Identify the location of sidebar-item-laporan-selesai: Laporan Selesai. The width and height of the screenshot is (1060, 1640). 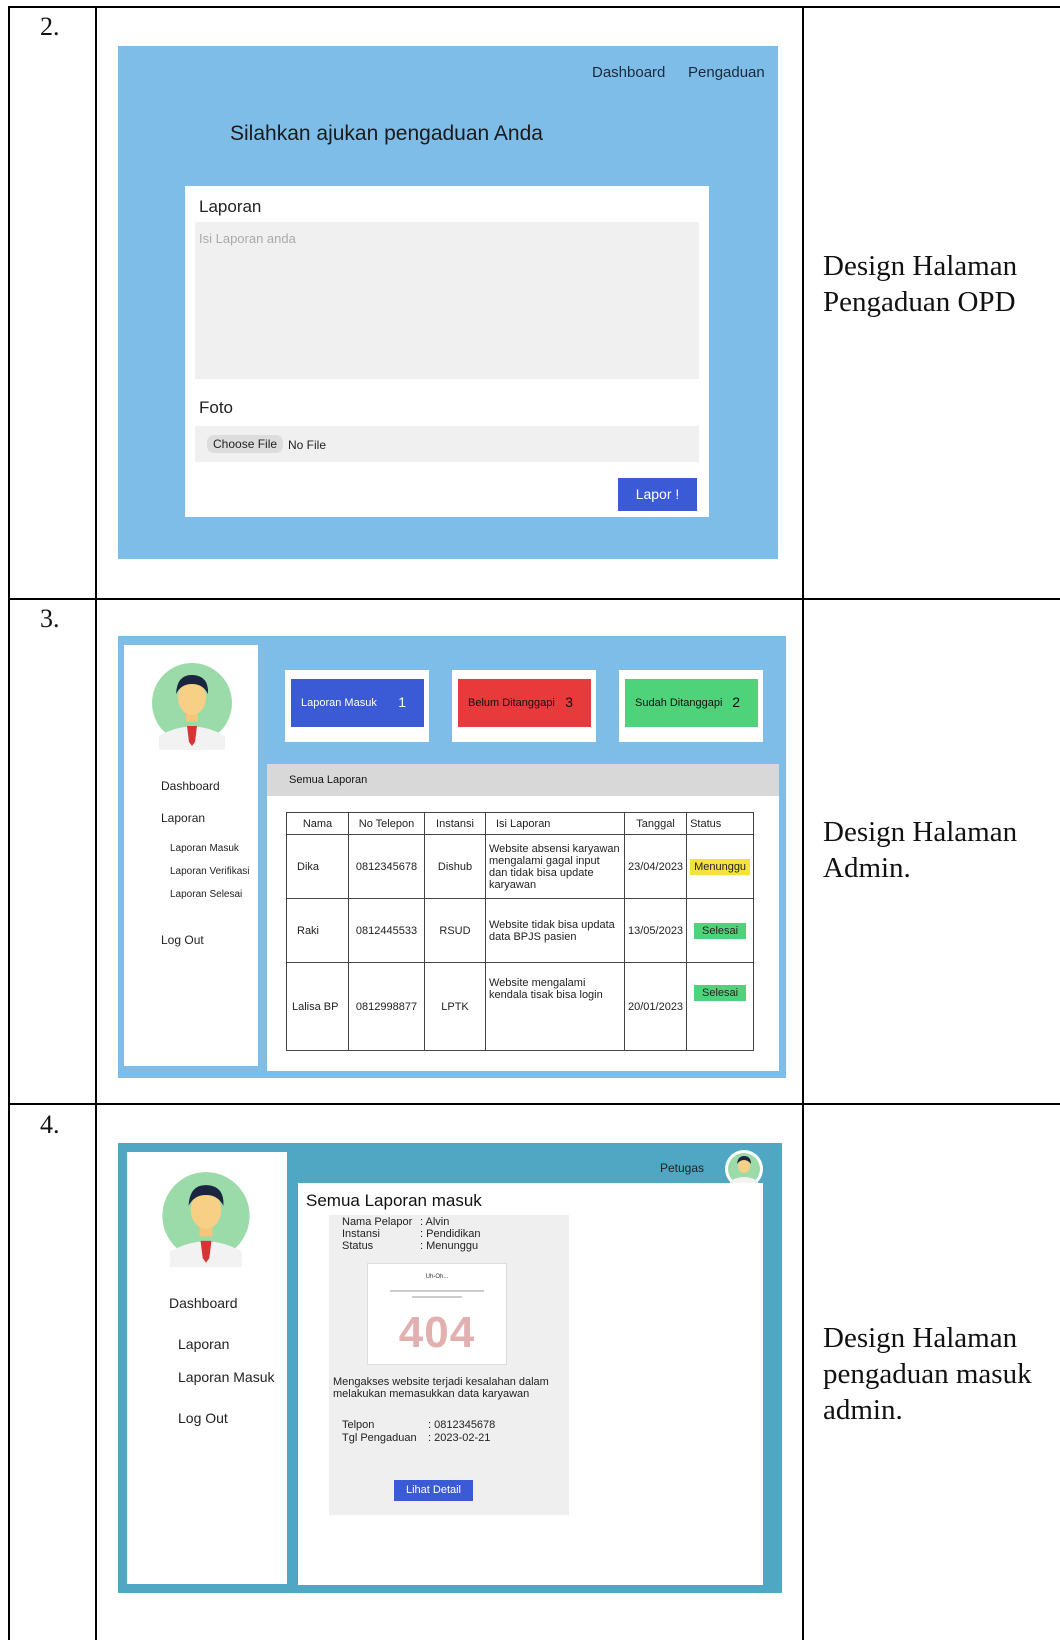
(206, 894).